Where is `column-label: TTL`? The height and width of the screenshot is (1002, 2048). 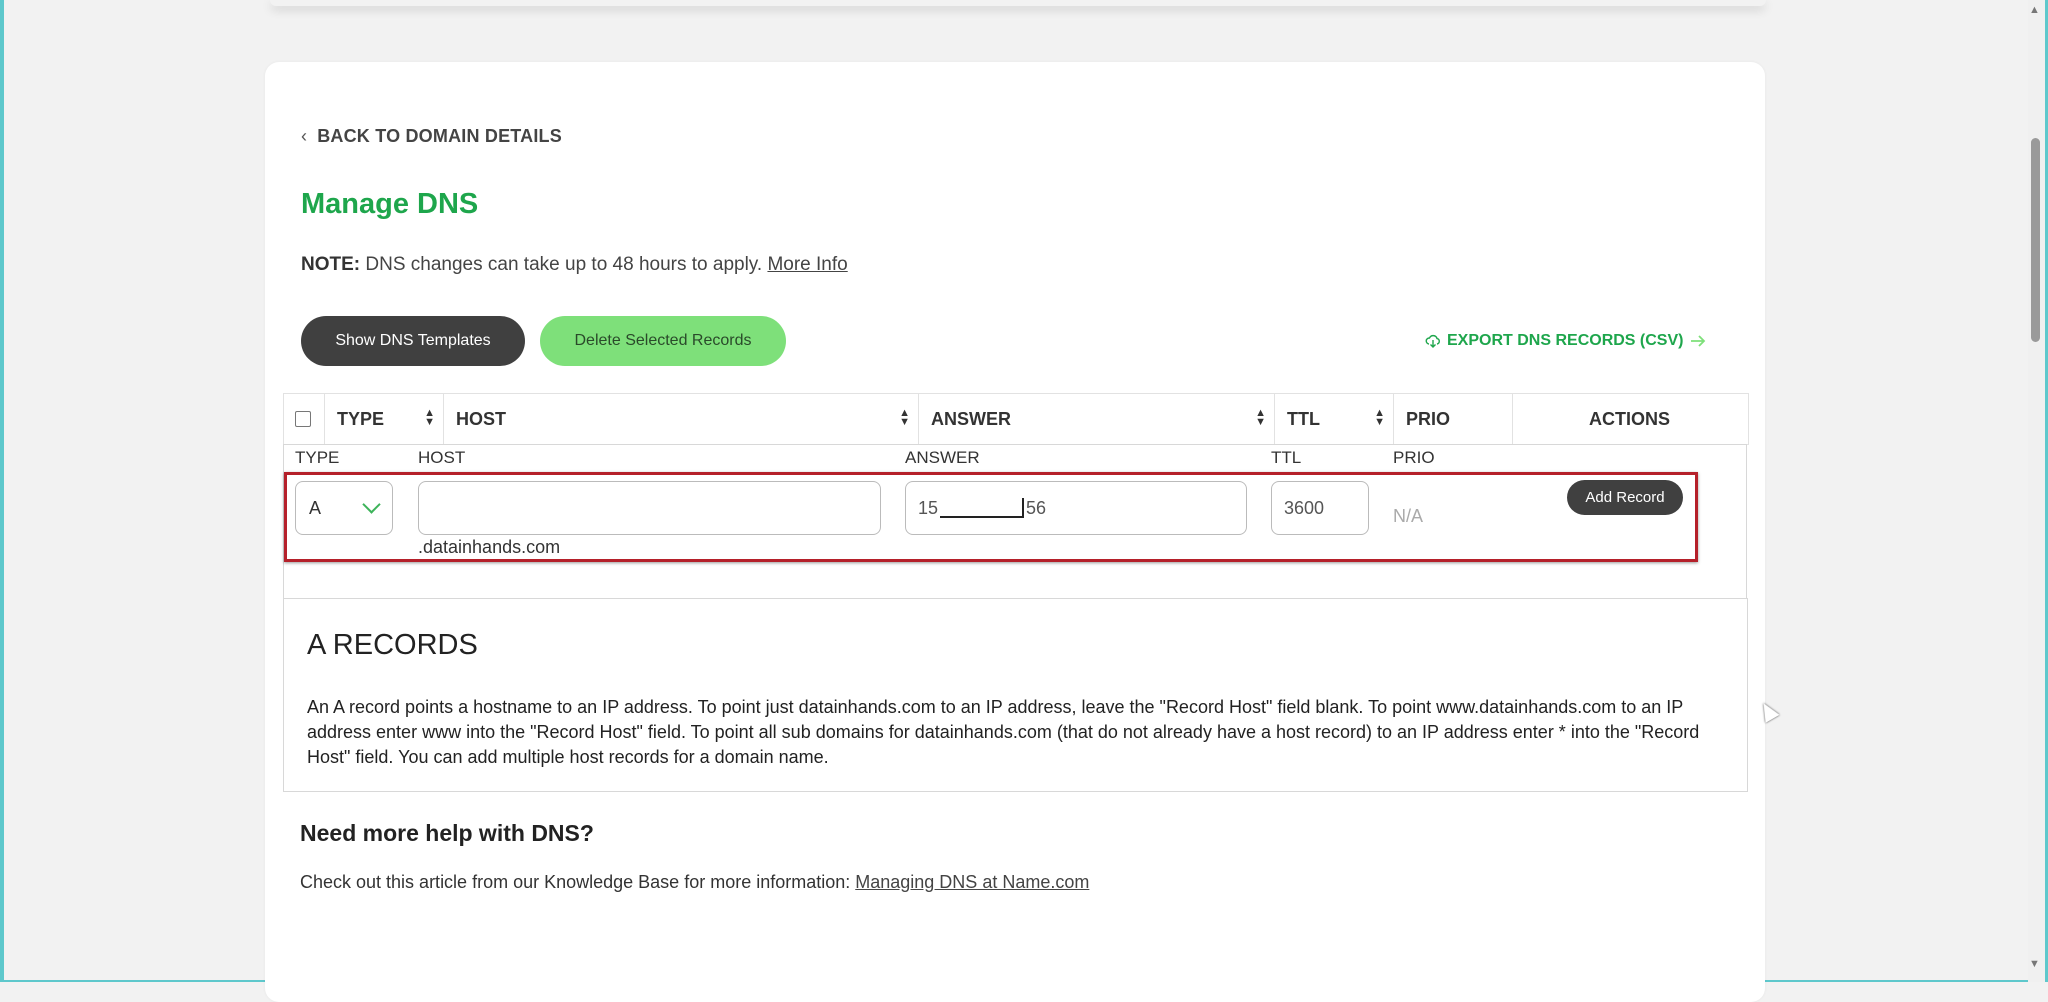
column-label: TTL is located at coordinates (1303, 418).